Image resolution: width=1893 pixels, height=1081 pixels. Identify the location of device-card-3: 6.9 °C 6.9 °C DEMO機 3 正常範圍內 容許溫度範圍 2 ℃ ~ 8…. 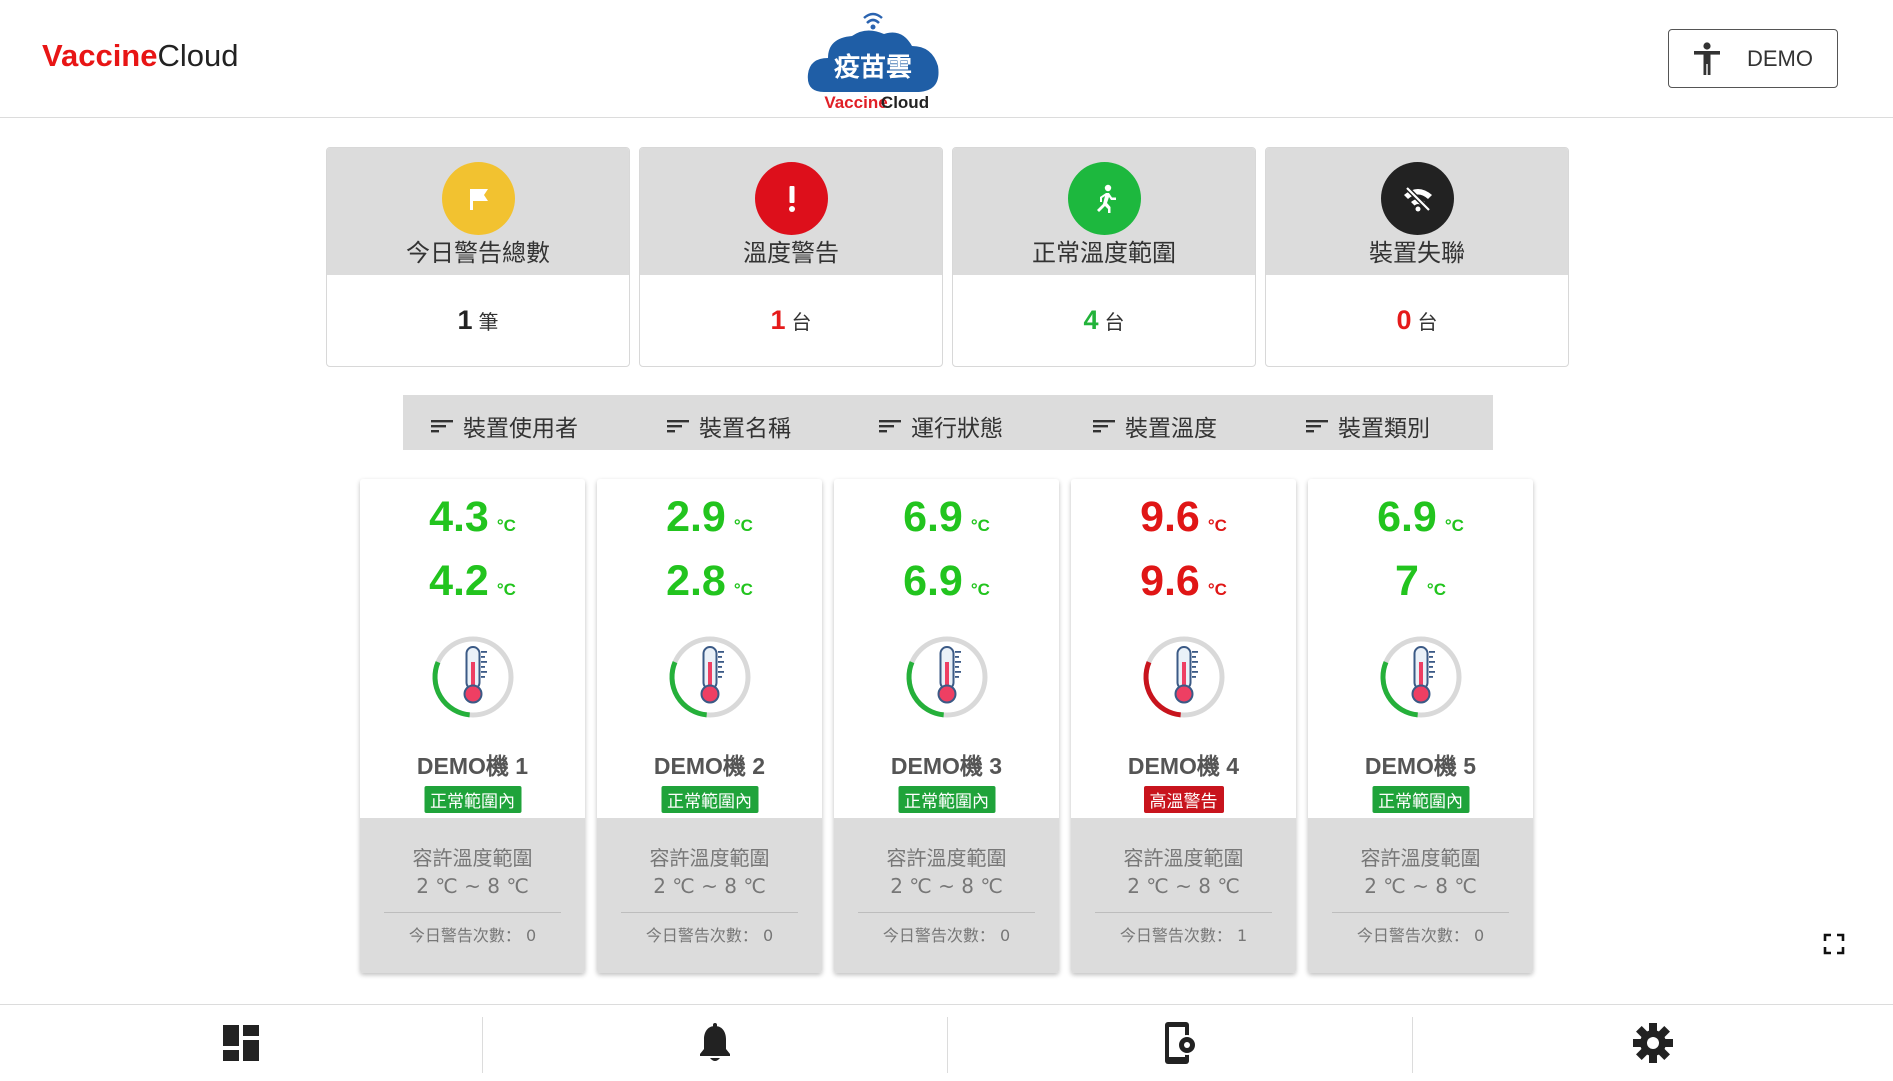
(946, 726).